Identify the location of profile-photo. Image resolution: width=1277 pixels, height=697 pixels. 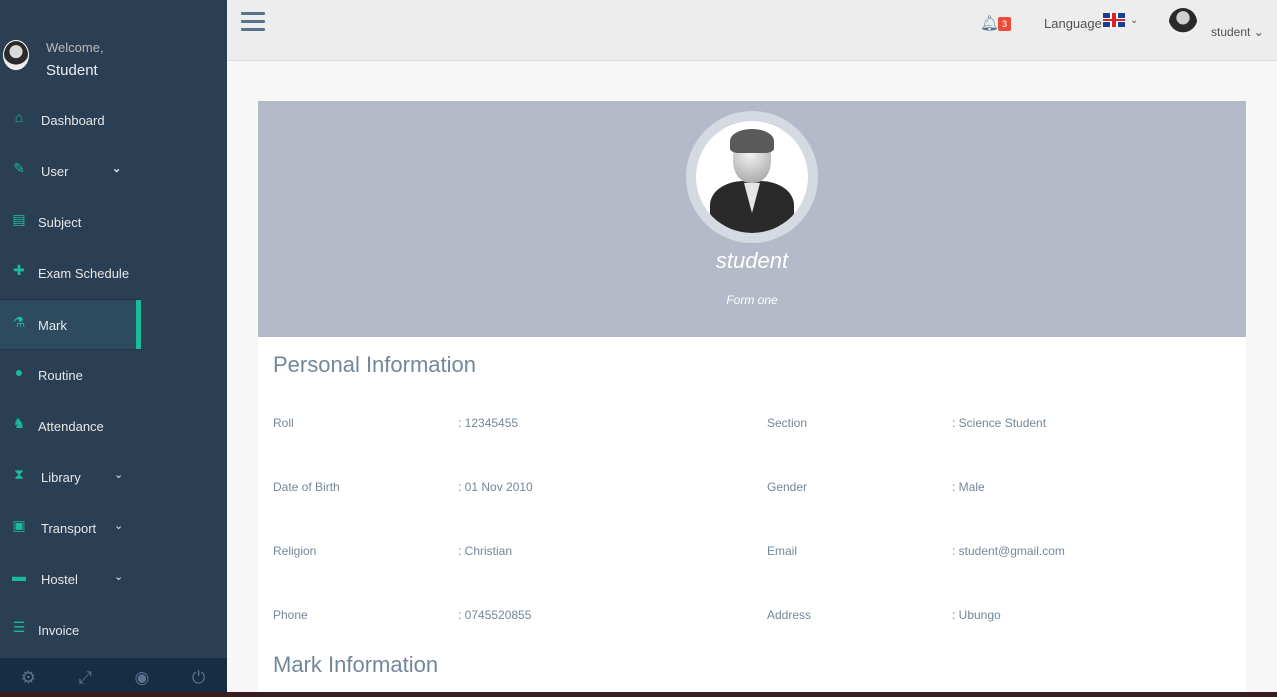
(752, 177).